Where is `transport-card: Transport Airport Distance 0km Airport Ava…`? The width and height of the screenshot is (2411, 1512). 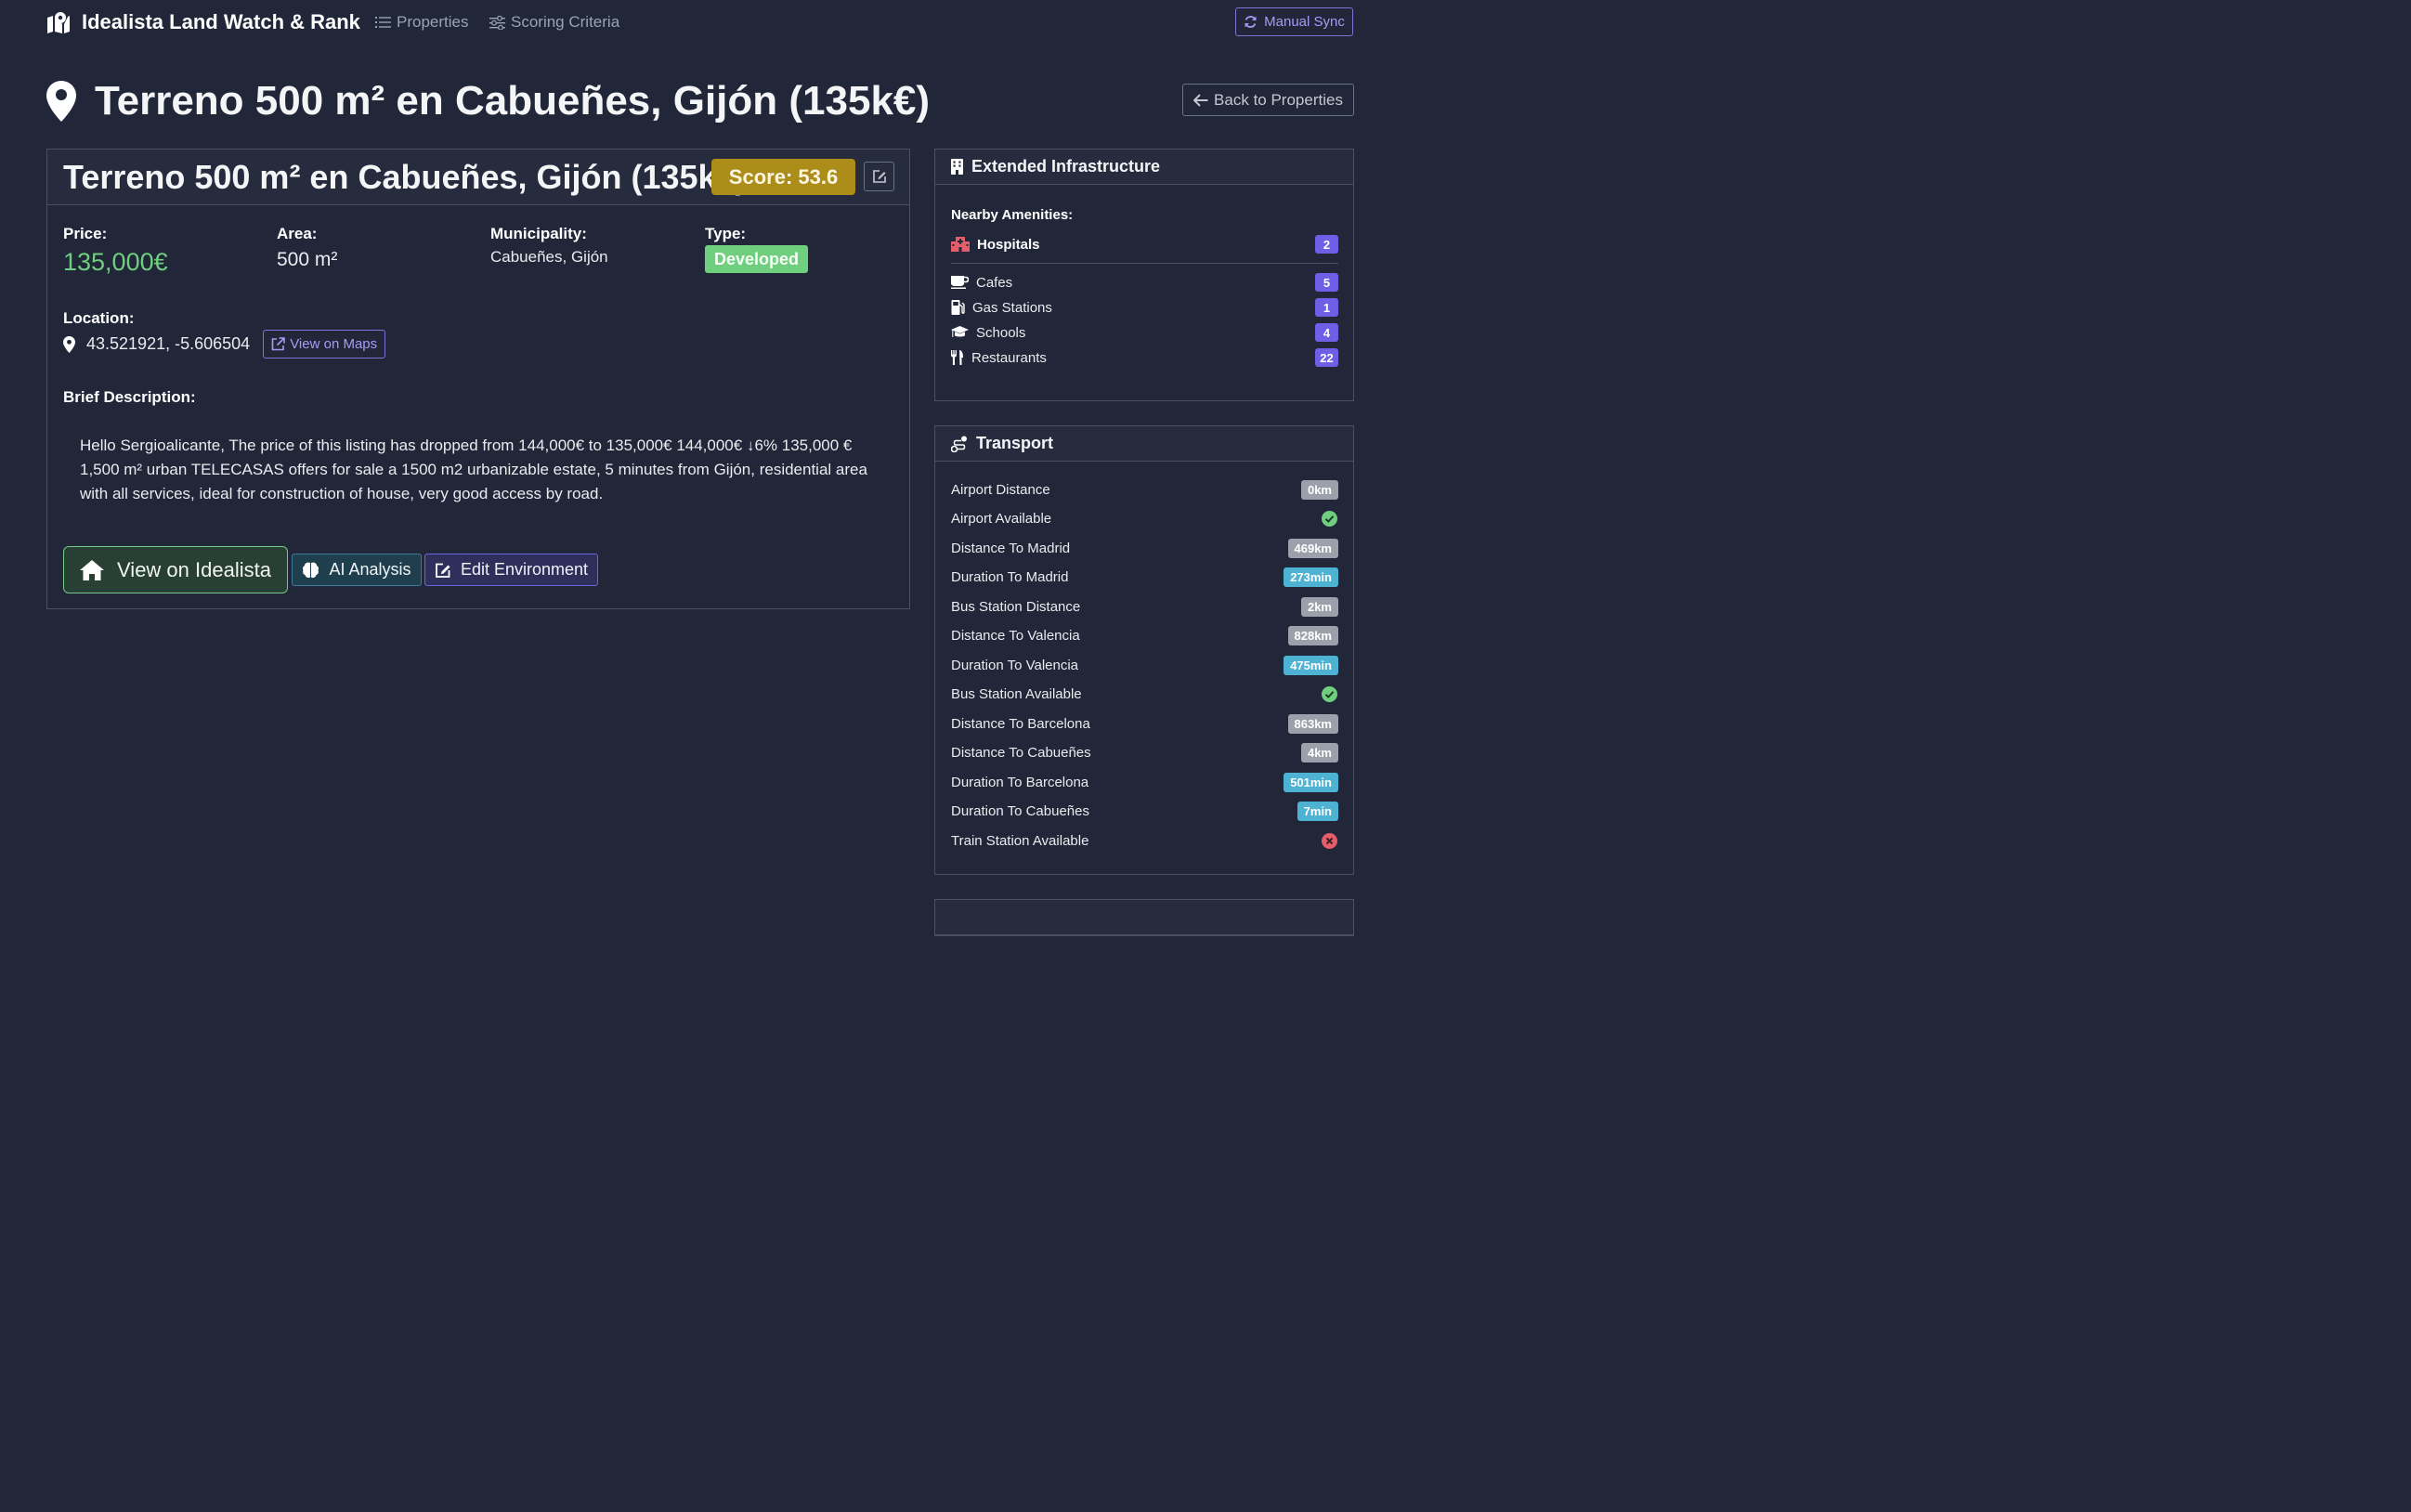 transport-card: Transport Airport Distance 0km Airport Ava… is located at coordinates (1144, 650).